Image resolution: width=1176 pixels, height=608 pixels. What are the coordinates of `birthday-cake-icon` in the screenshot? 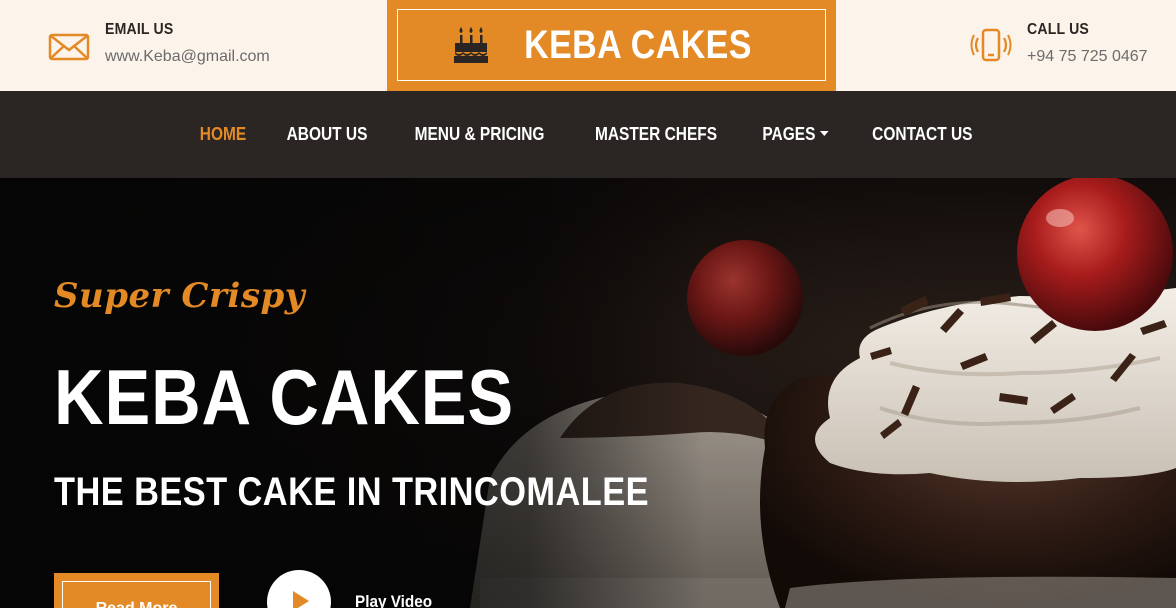 It's located at (470, 45).